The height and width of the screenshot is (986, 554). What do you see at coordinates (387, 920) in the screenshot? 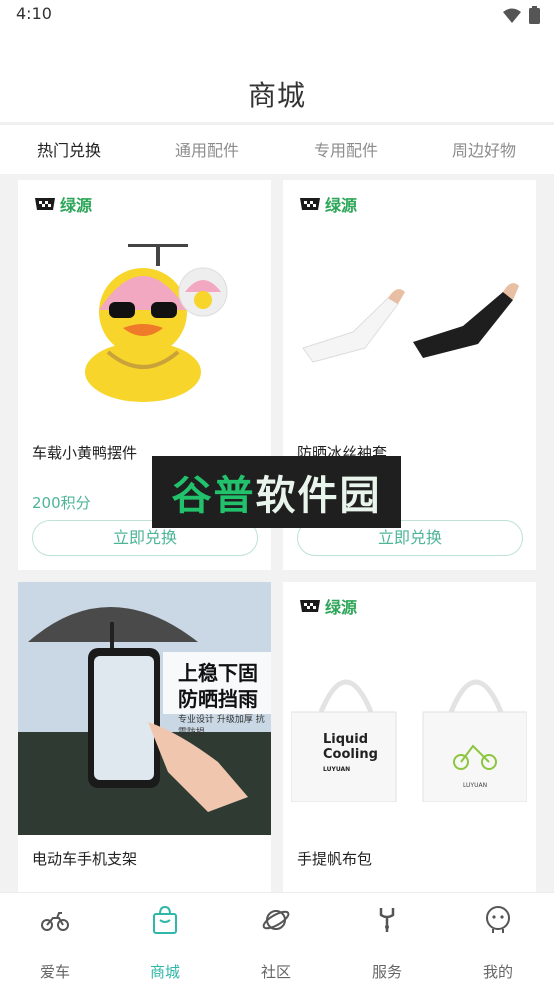
I see `wrench-icon` at bounding box center [387, 920].